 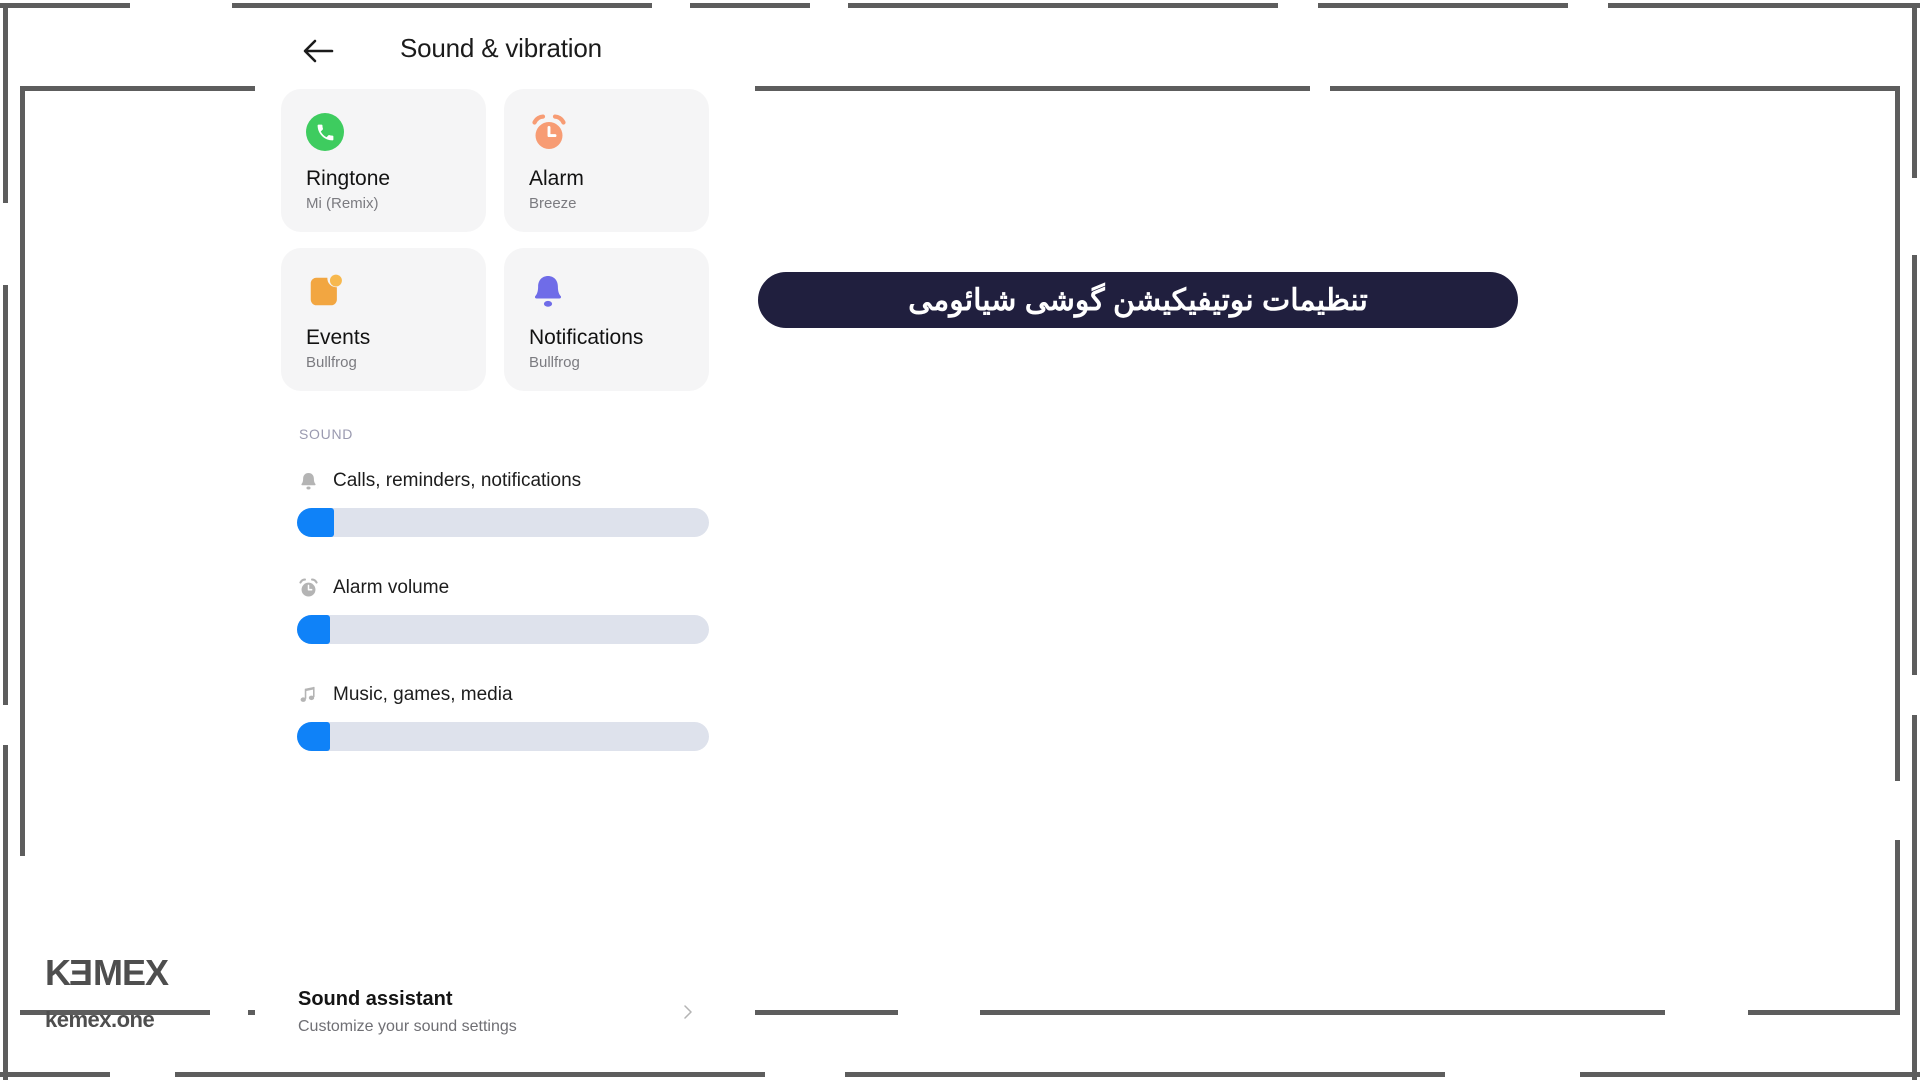 What do you see at coordinates (457, 480) in the screenshot?
I see `slider-label: Calls, reminders, notifications` at bounding box center [457, 480].